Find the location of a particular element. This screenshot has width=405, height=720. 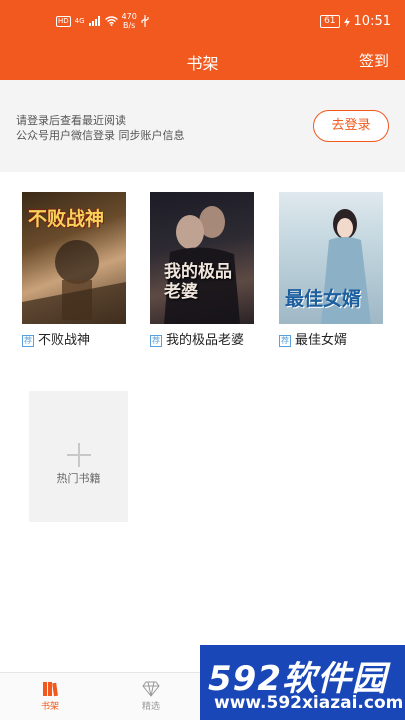

tab-label: 书架 is located at coordinates (49, 707).